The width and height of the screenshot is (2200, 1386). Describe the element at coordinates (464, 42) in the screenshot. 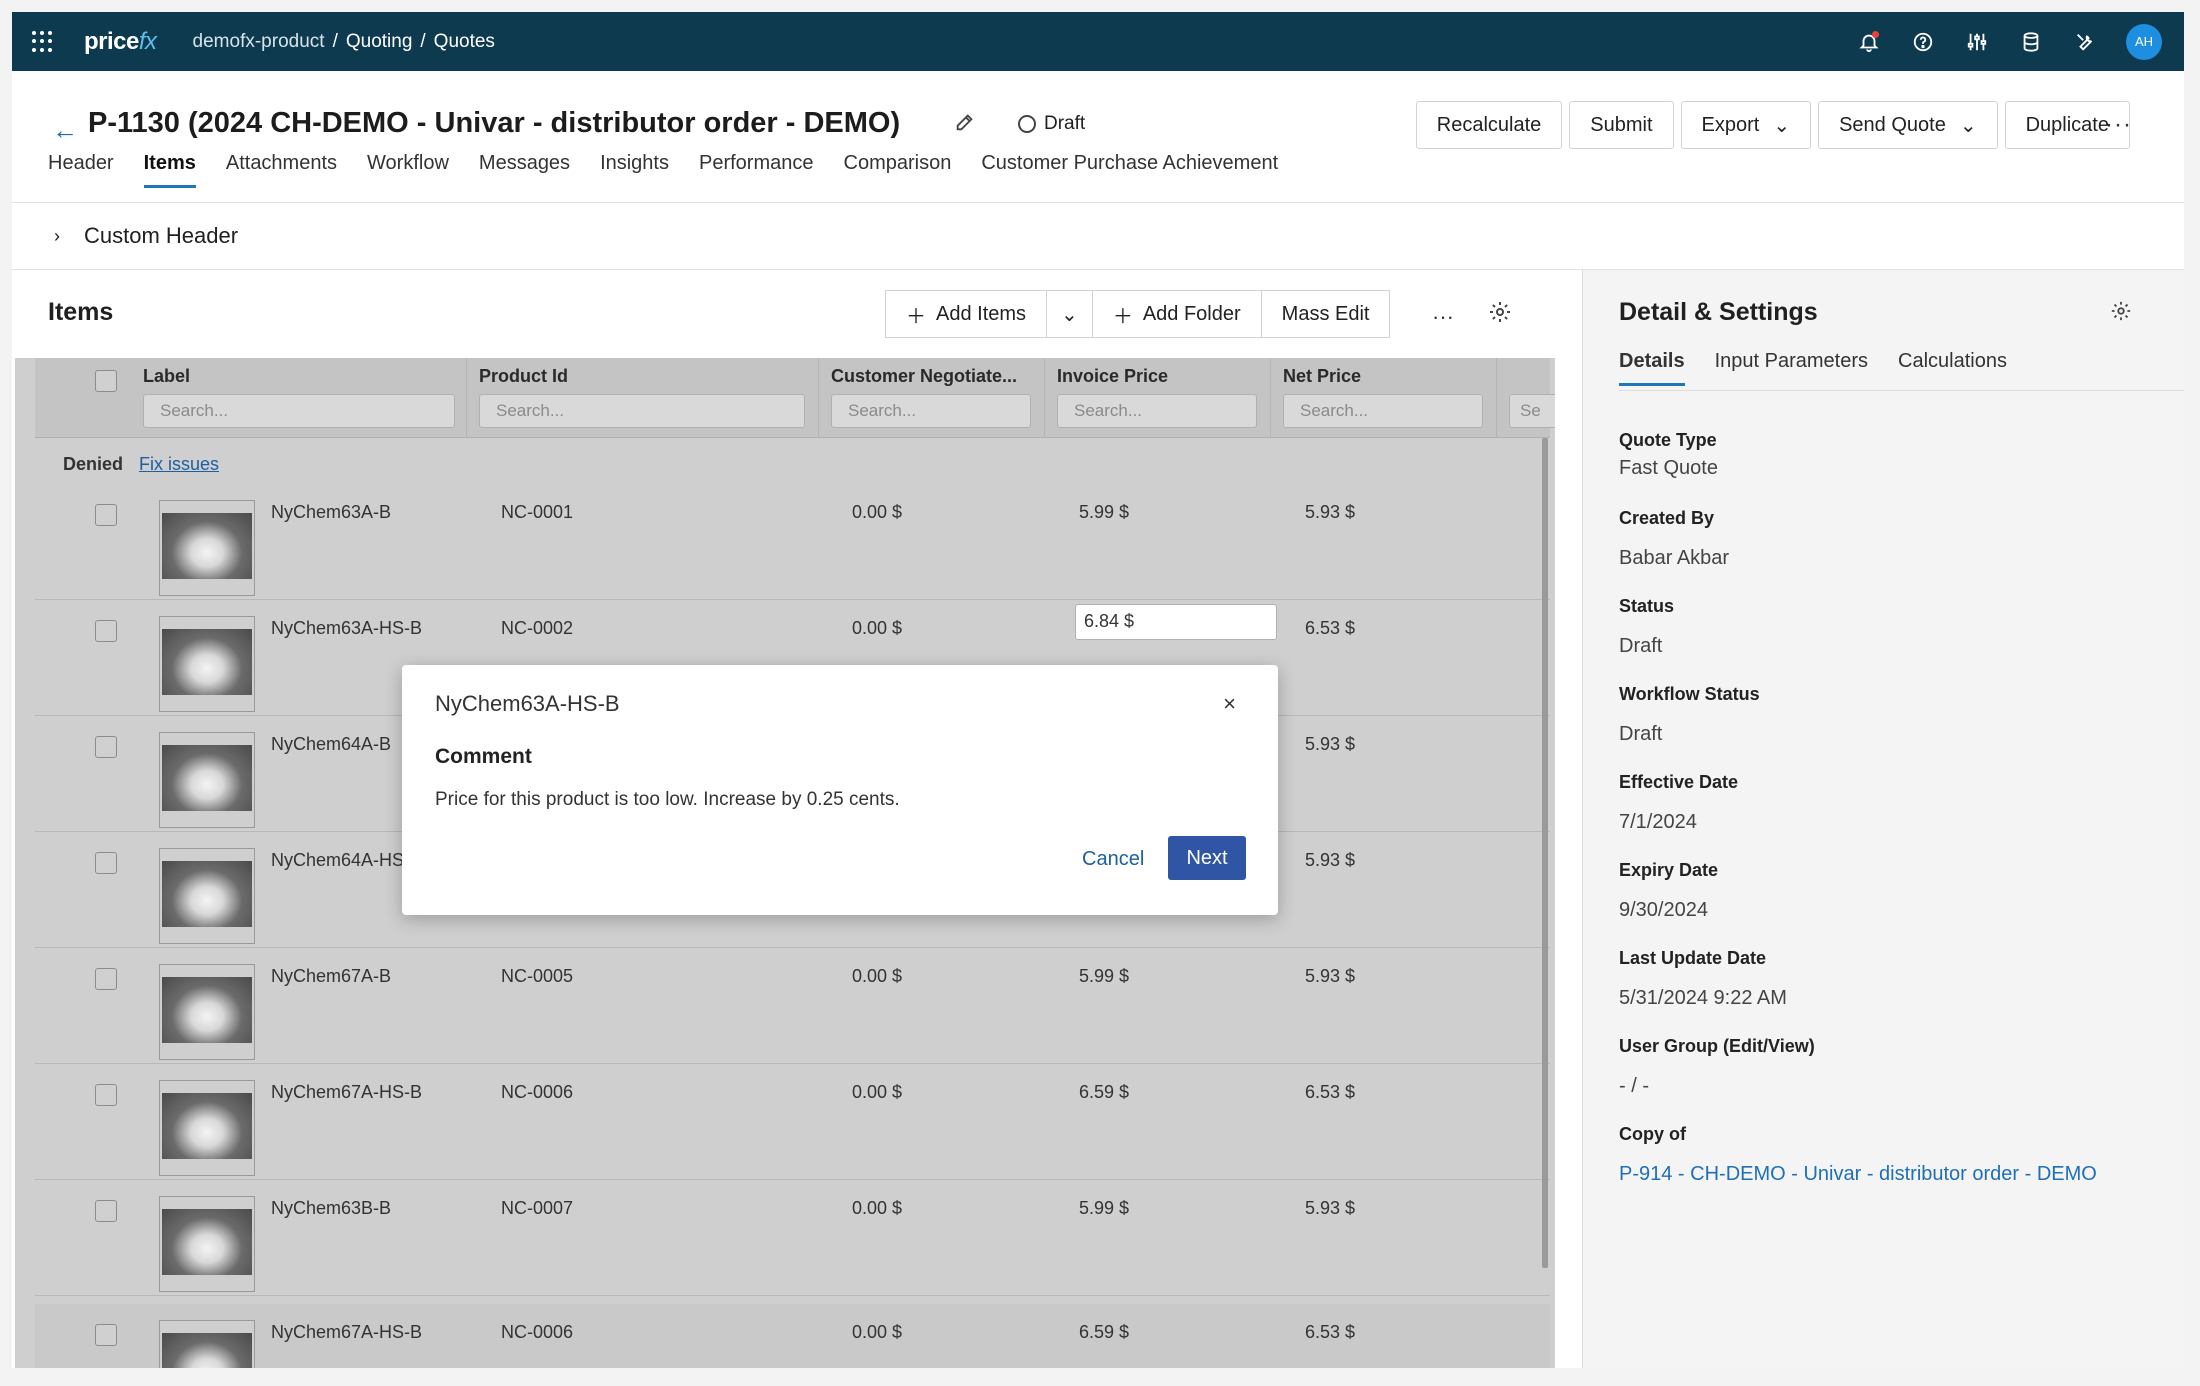

I see `breadcrumb-quotes: Quotes` at that location.